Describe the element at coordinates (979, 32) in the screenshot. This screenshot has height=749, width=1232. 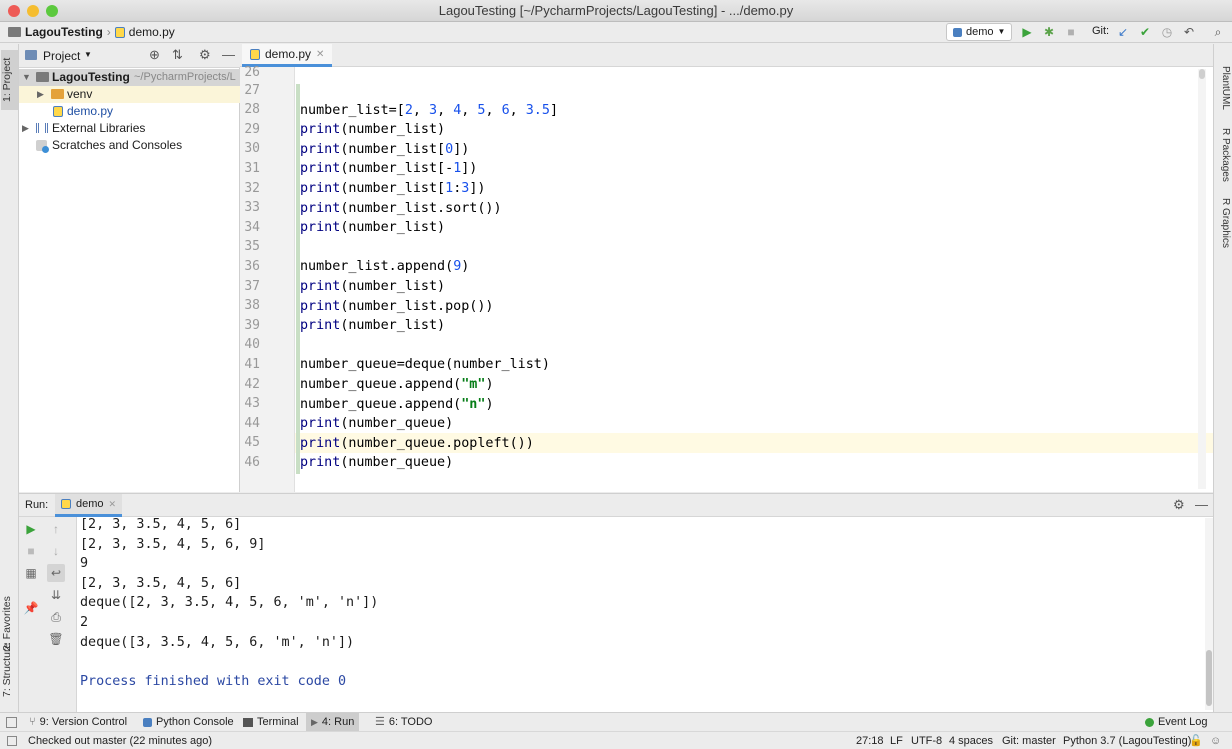
I see `run-config-select: demo ▼` at that location.